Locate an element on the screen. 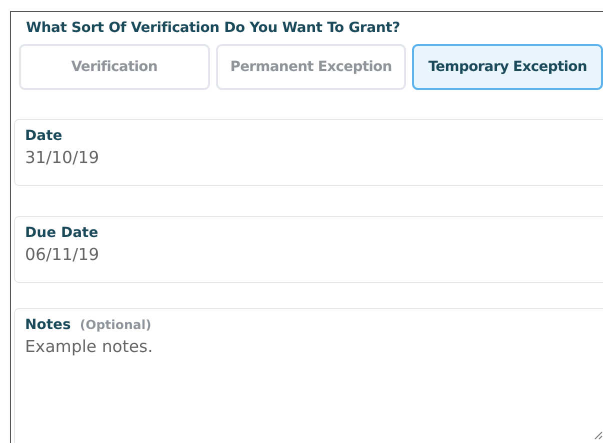  input-field: Due Date 06/11/19 is located at coordinates (308, 249).